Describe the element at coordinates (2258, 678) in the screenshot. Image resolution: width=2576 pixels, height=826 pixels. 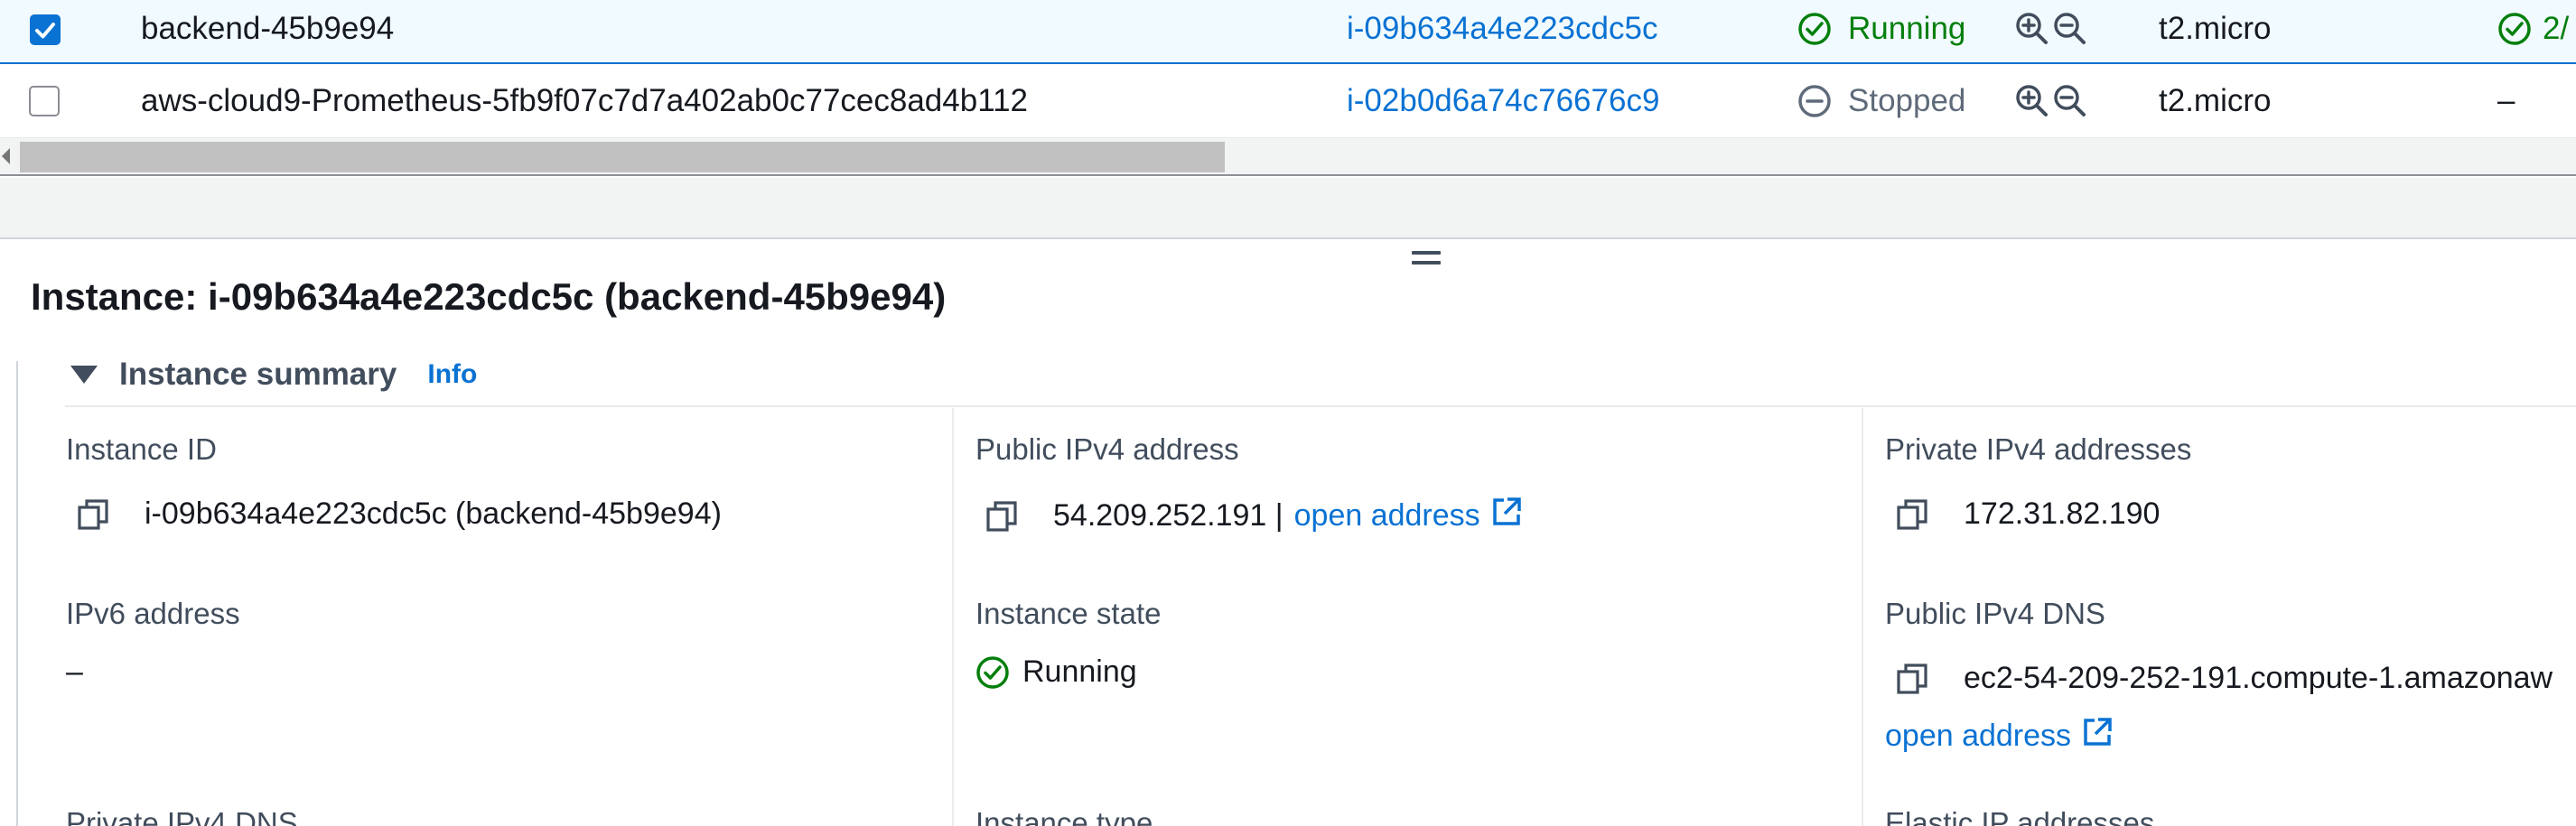
I see `public-dns-value: ec2-54-209-252-191.compute-1.amazonaw` at that location.